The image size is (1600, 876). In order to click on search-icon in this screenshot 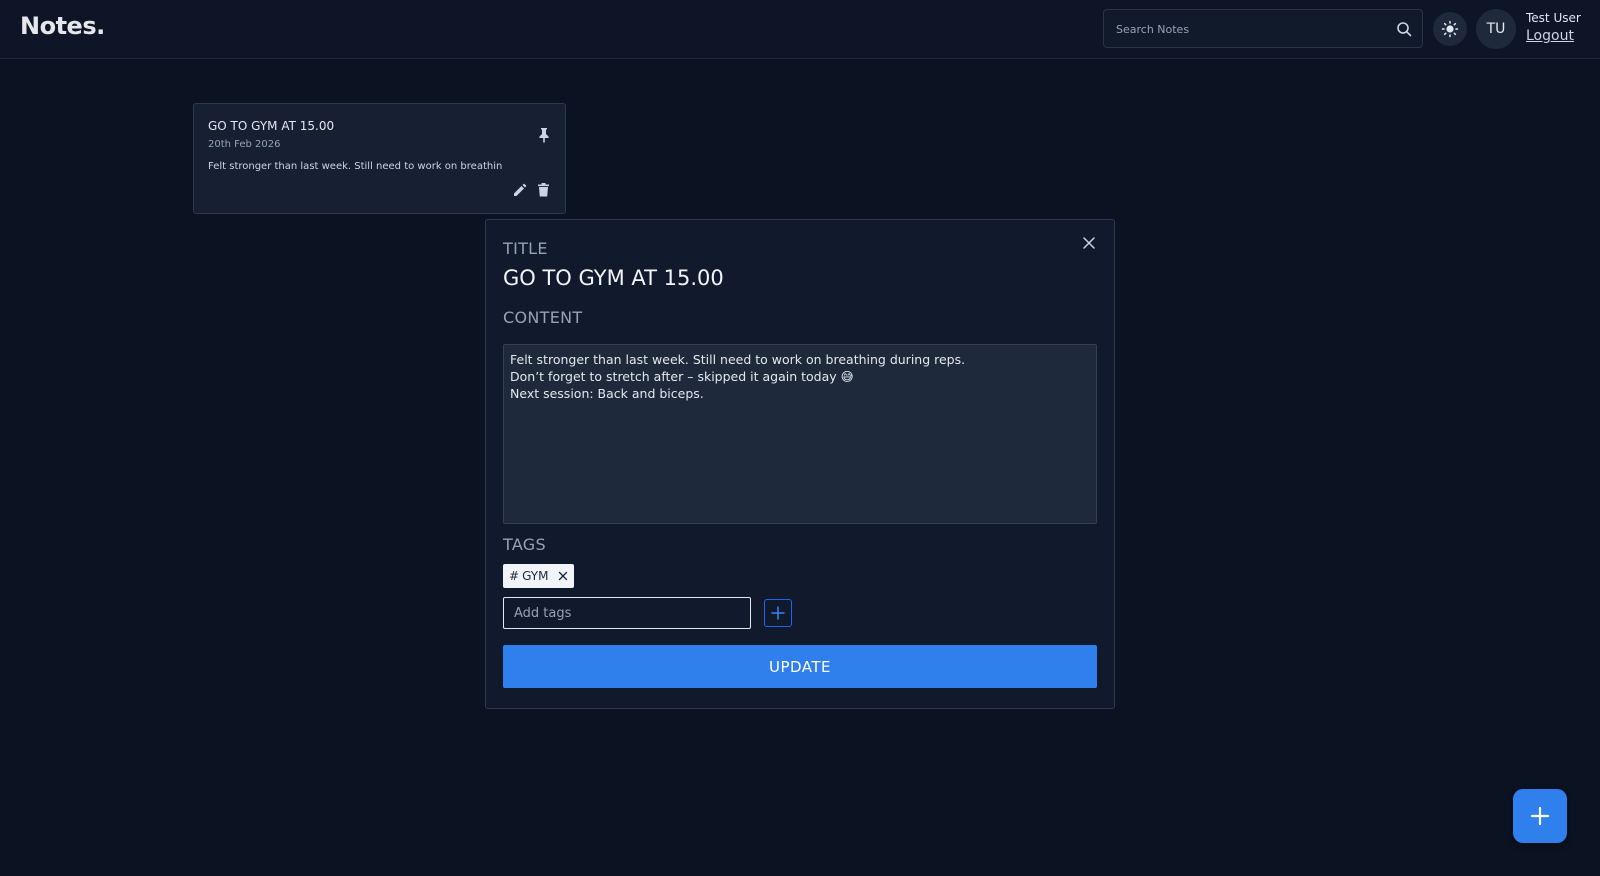, I will do `click(1404, 29)`.